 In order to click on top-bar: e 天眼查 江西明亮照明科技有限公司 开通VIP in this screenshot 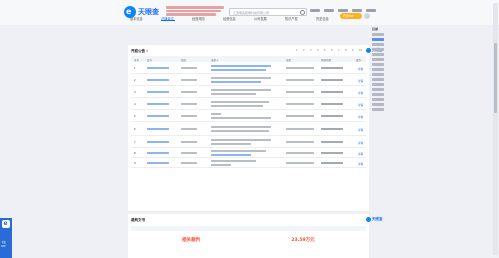, I will do `click(249, 12)`.